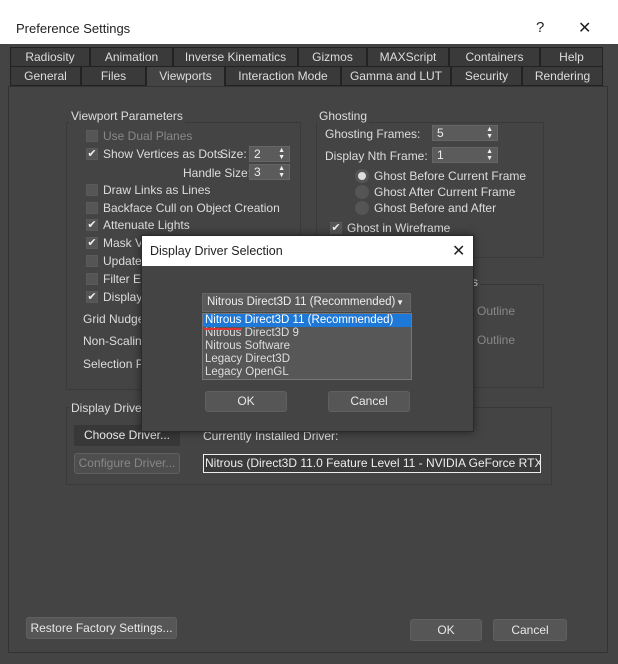 The width and height of the screenshot is (618, 664). What do you see at coordinates (373, 134) in the screenshot?
I see `ghosting-frames-label: Ghosting Frames:` at bounding box center [373, 134].